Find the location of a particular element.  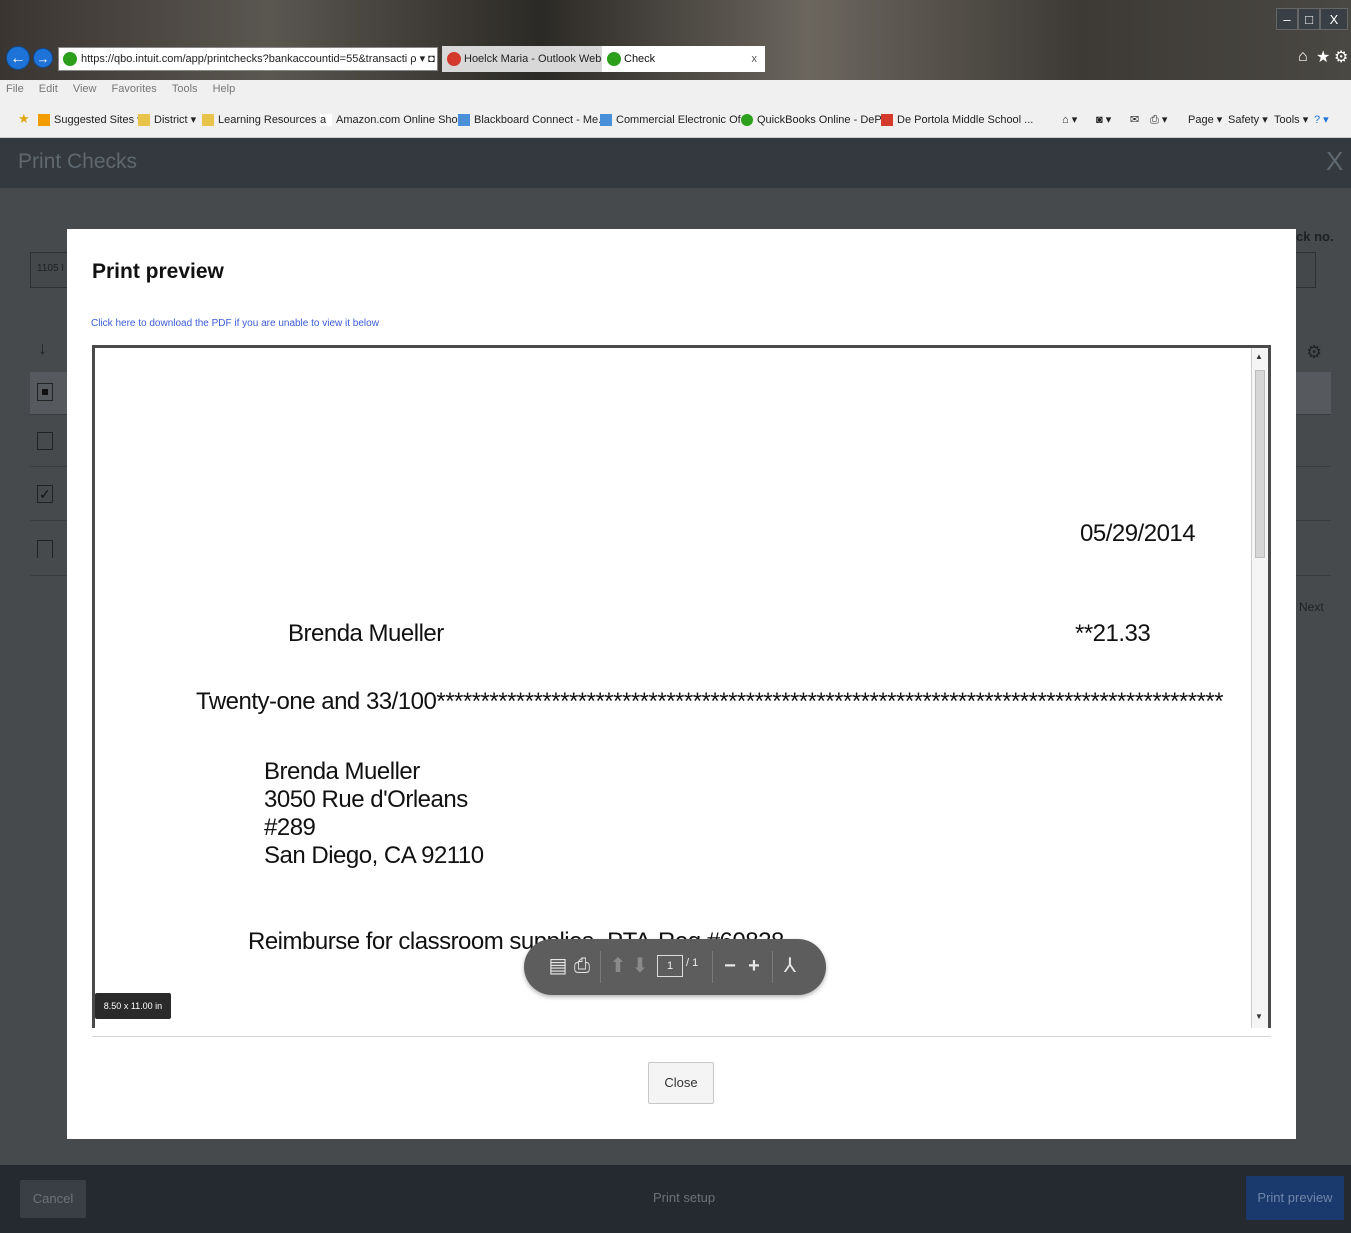

minimize-button: – is located at coordinates (1287, 19).